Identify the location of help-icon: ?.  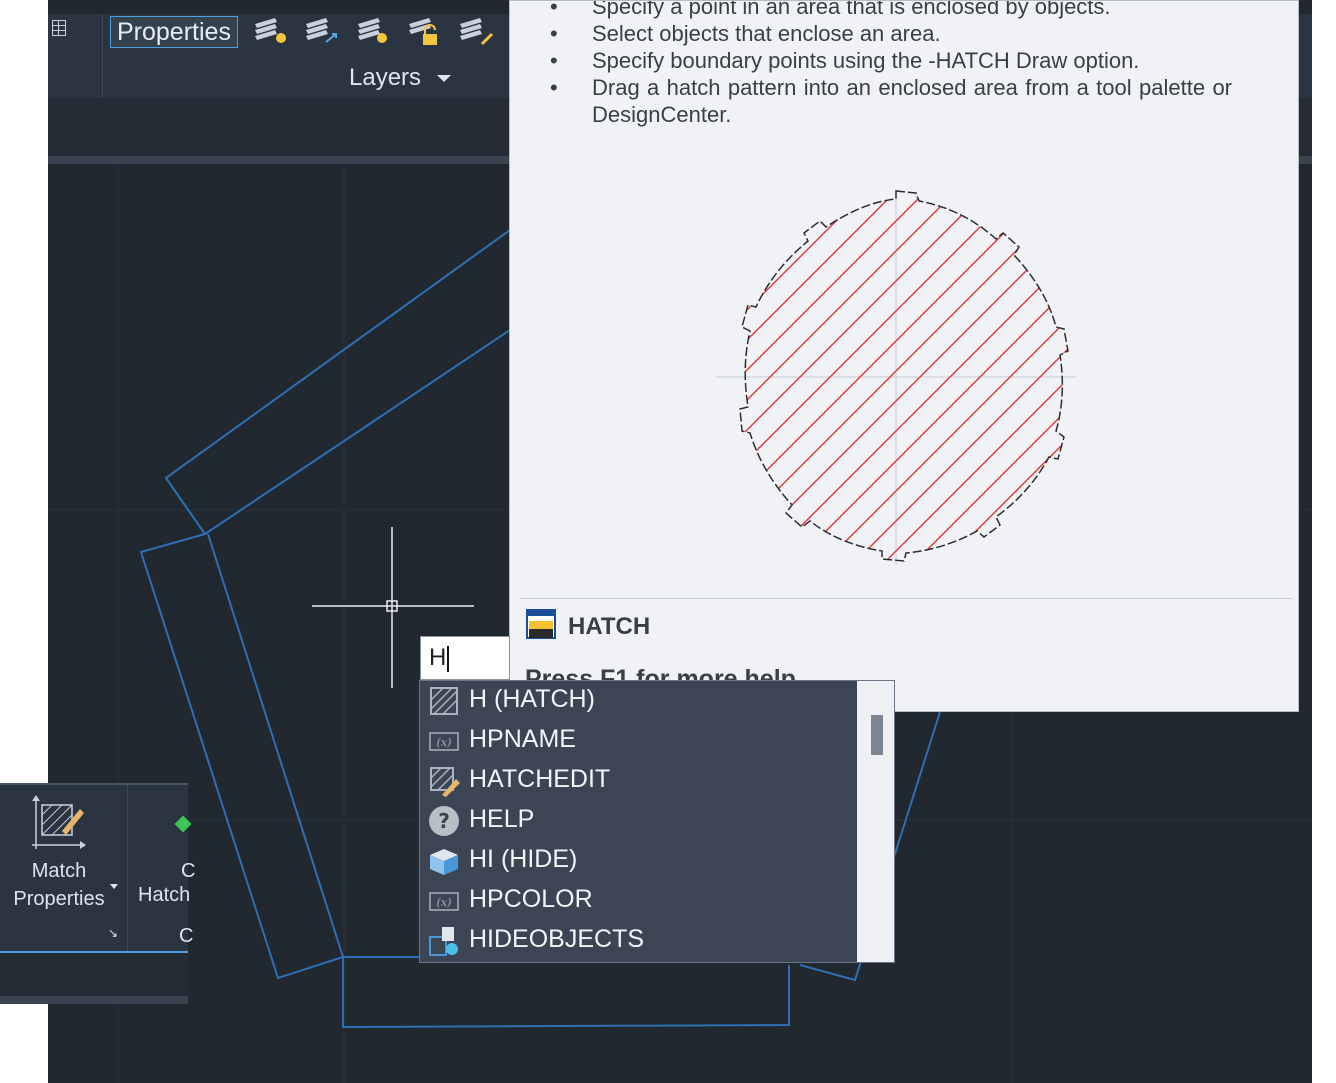
(444, 821).